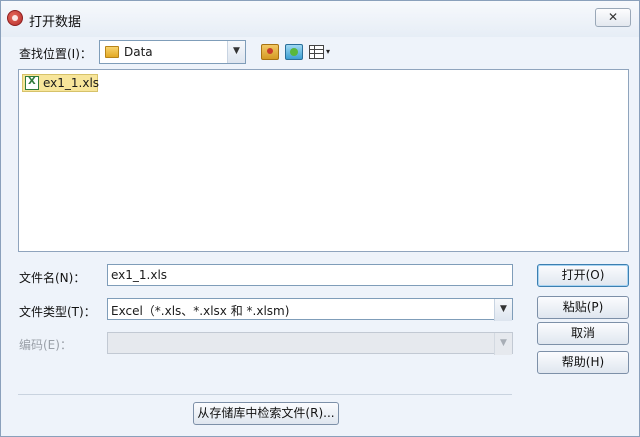 The image size is (640, 437). I want to click on file-item-label: ex1_1.xls, so click(71, 83).